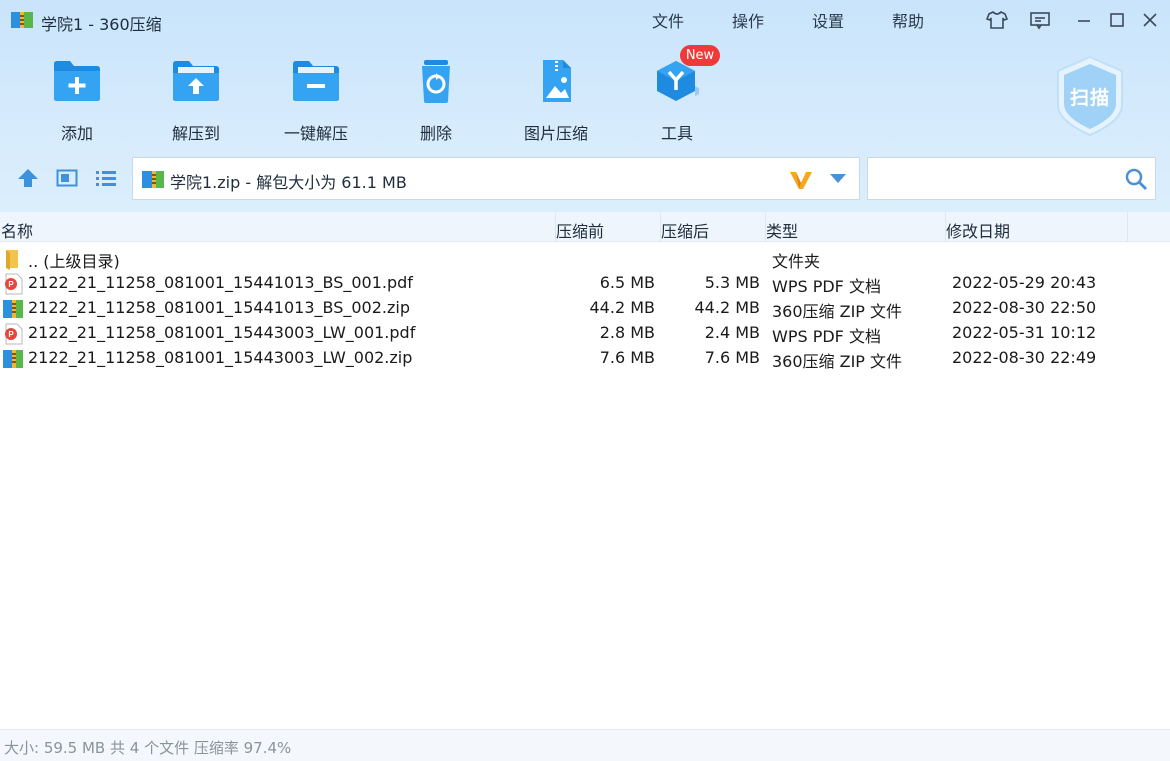 Image resolution: width=1170 pixels, height=761 pixels. Describe the element at coordinates (801, 180) in the screenshot. I see `v-logo-icon` at that location.